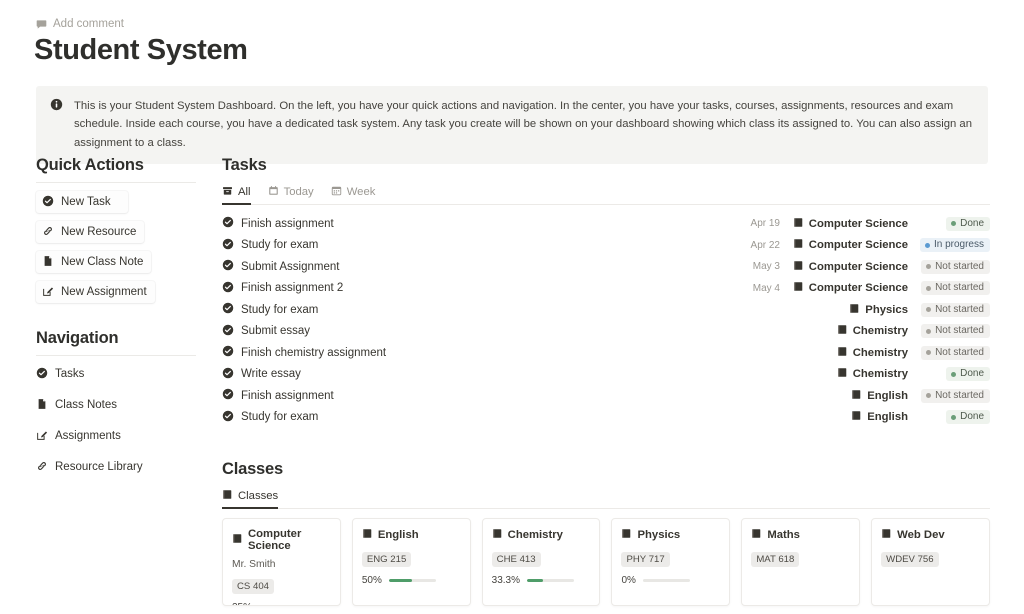 This screenshot has height=614, width=1024. I want to click on class-card-title: Chemistry, so click(541, 535).